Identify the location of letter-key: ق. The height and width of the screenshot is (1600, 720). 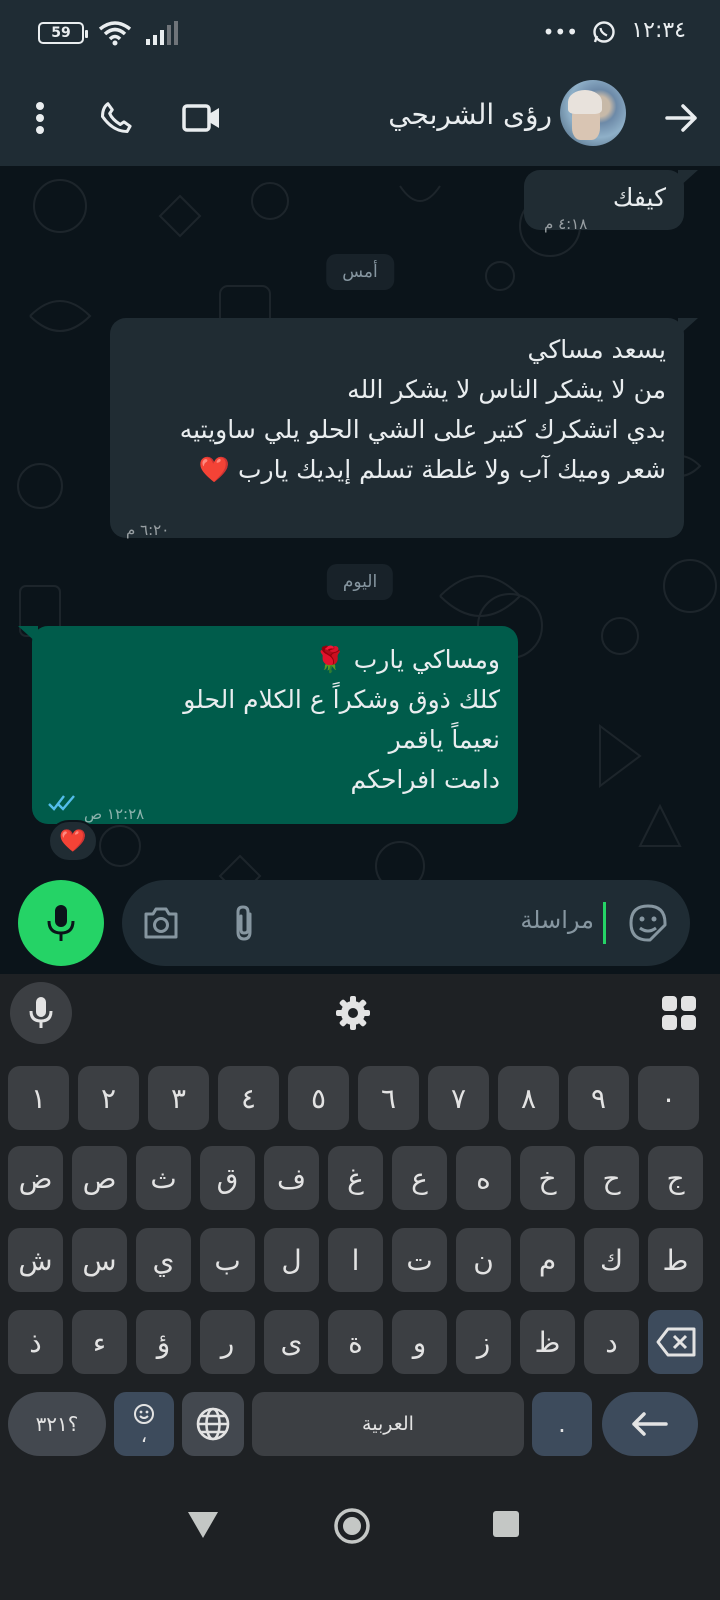
(227, 1178).